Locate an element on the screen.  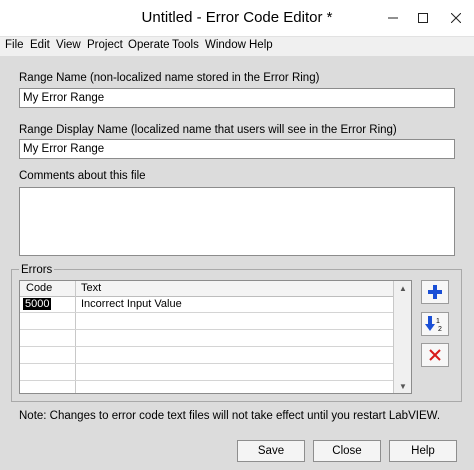
range-display-name-field: My Error Range is located at coordinates (237, 149).